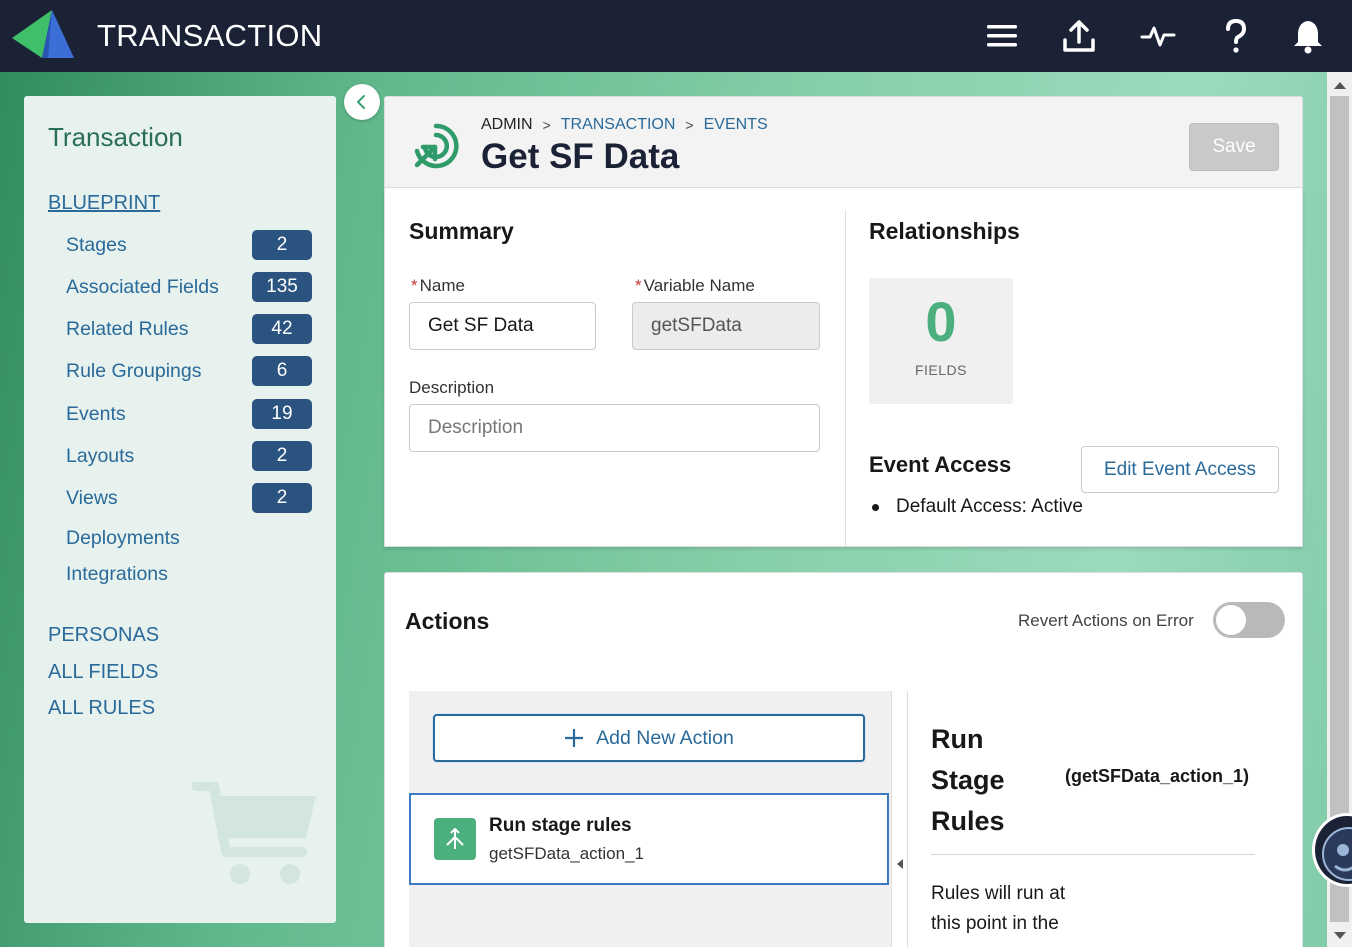 This screenshot has height=947, width=1352. Describe the element at coordinates (455, 839) in the screenshot. I see `run-stage-rules-icon` at that location.